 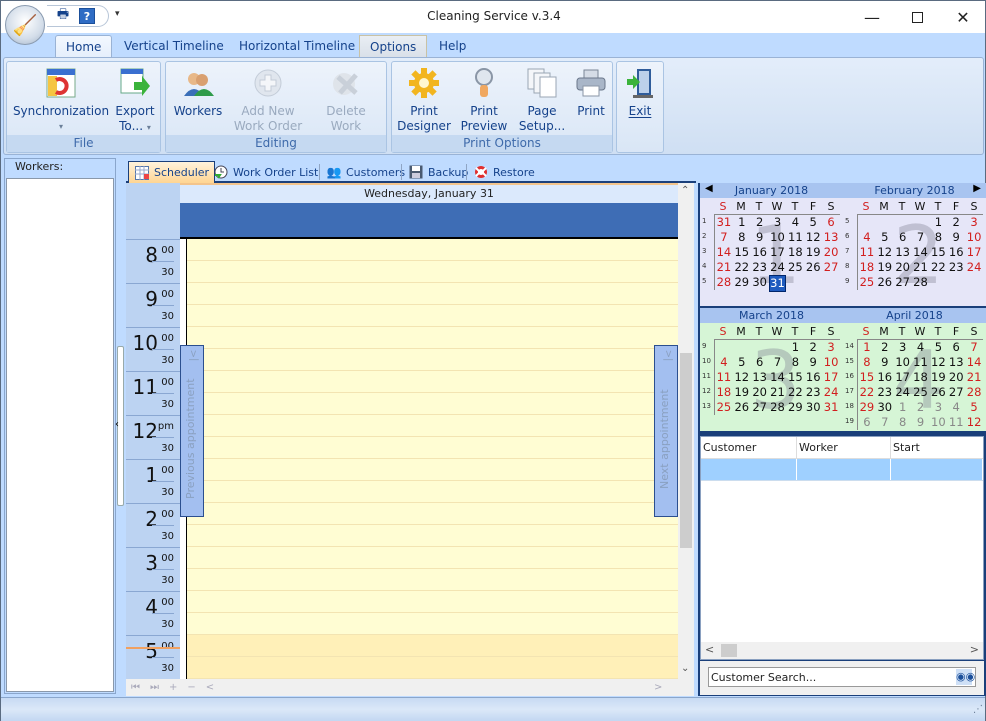 What do you see at coordinates (685, 190) in the screenshot?
I see `scroll-up-icon: ⌃` at bounding box center [685, 190].